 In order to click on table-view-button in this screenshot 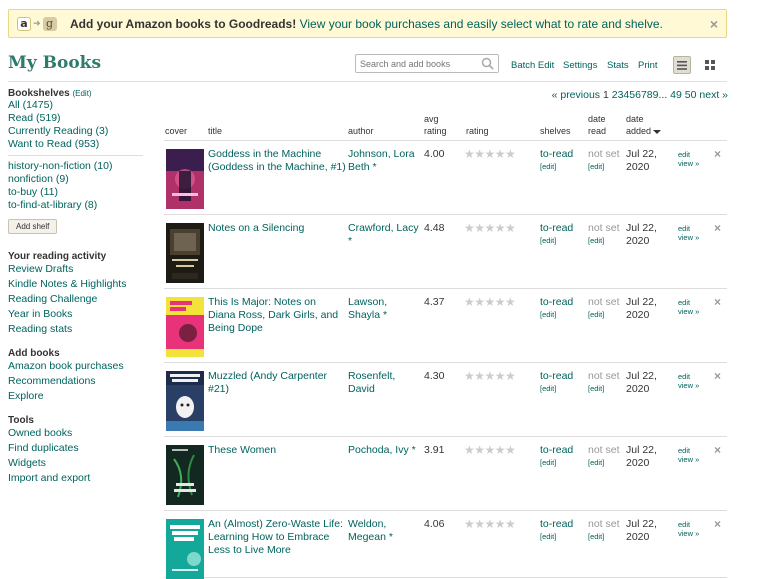, I will do `click(682, 65)`.